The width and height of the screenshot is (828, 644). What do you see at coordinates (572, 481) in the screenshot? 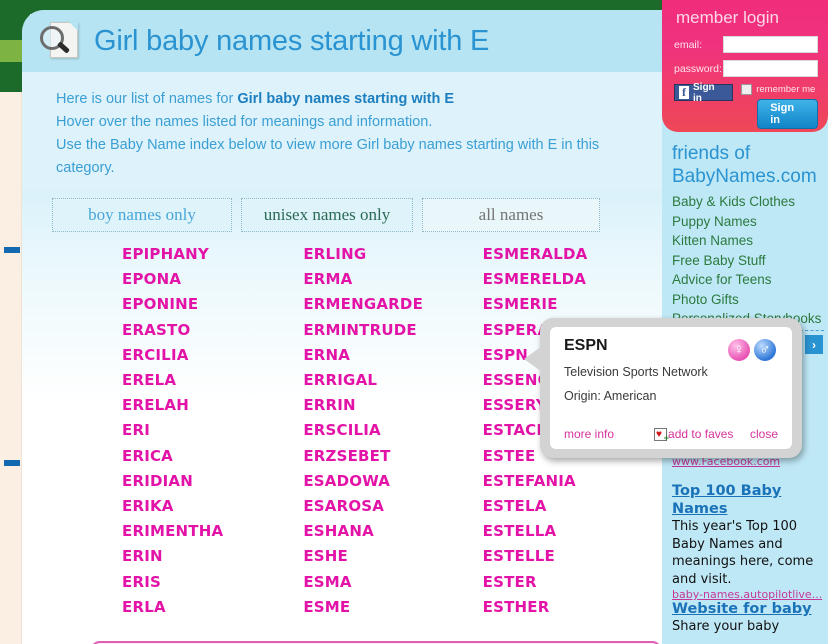
I see `name-link: ESTEFANIA` at bounding box center [572, 481].